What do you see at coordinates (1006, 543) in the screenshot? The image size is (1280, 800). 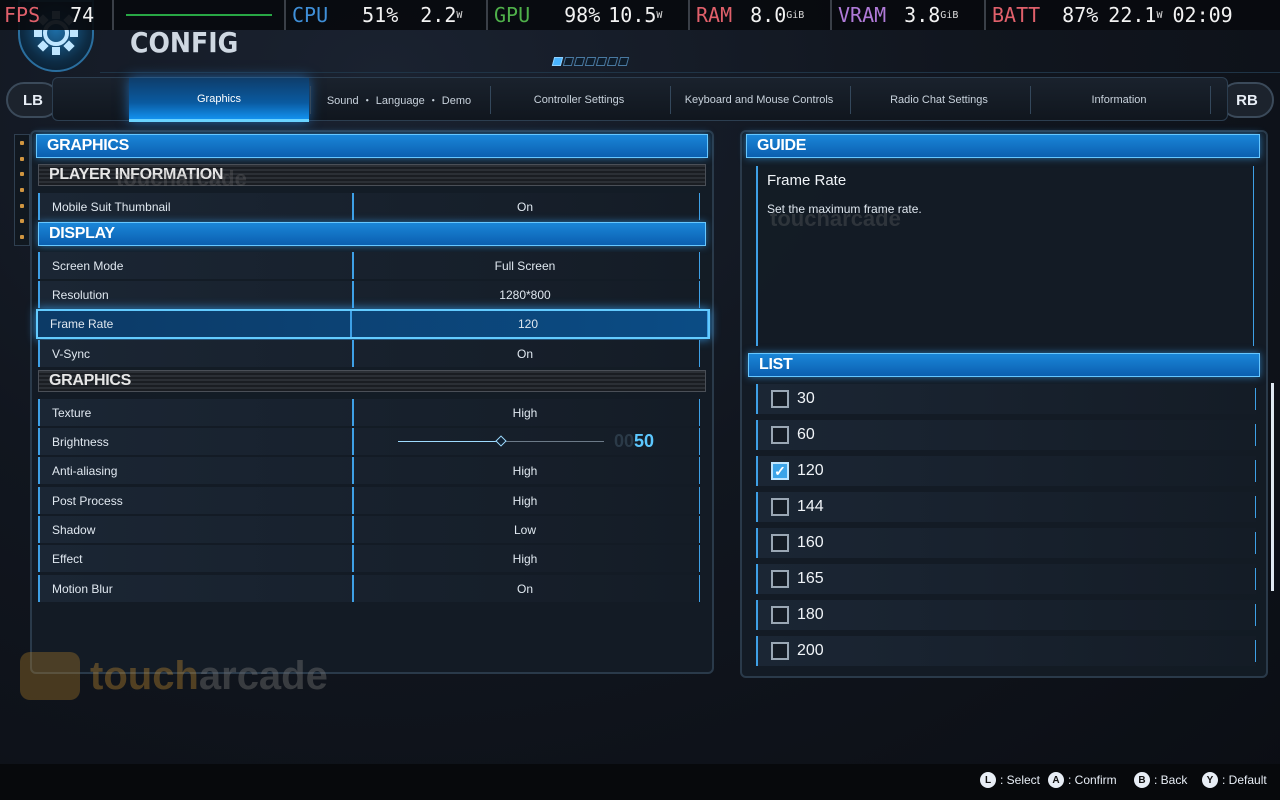 I see `list-item-160: 160` at bounding box center [1006, 543].